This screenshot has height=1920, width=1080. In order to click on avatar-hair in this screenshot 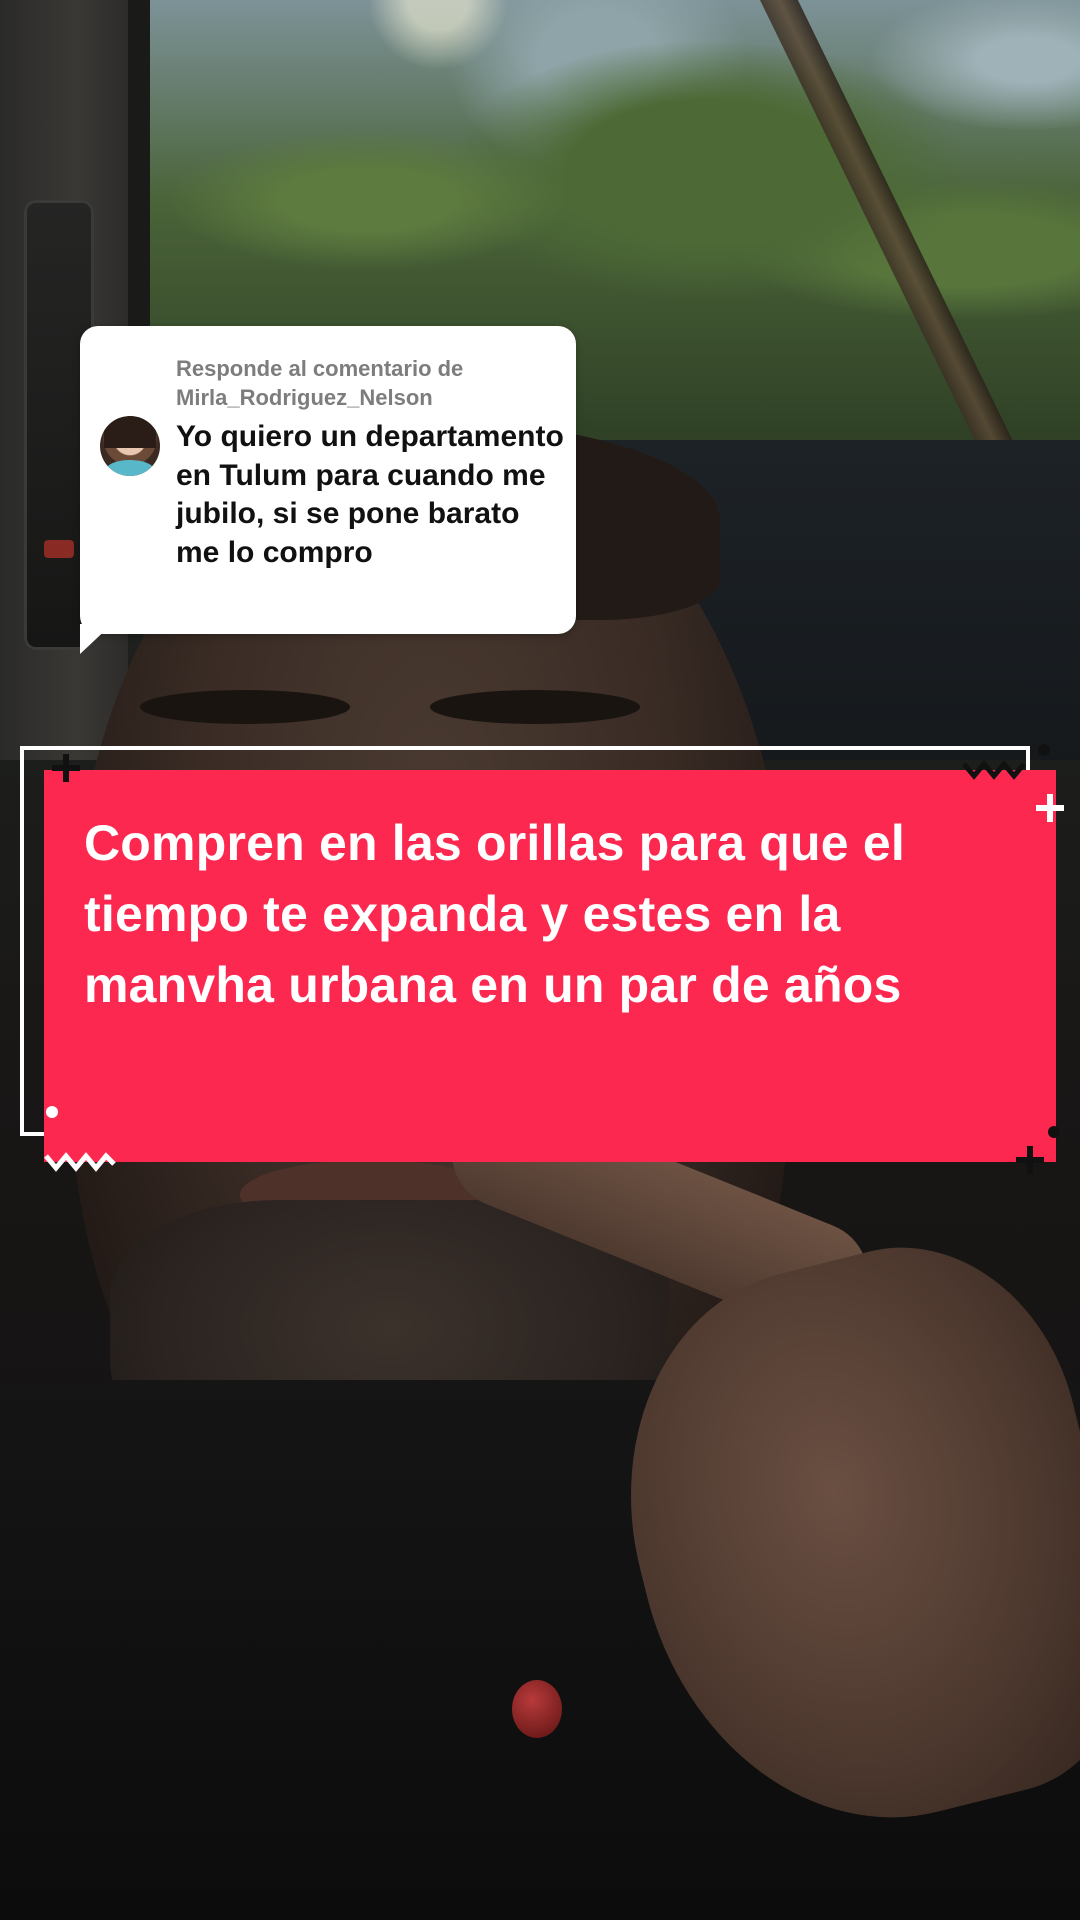, I will do `click(130, 432)`.